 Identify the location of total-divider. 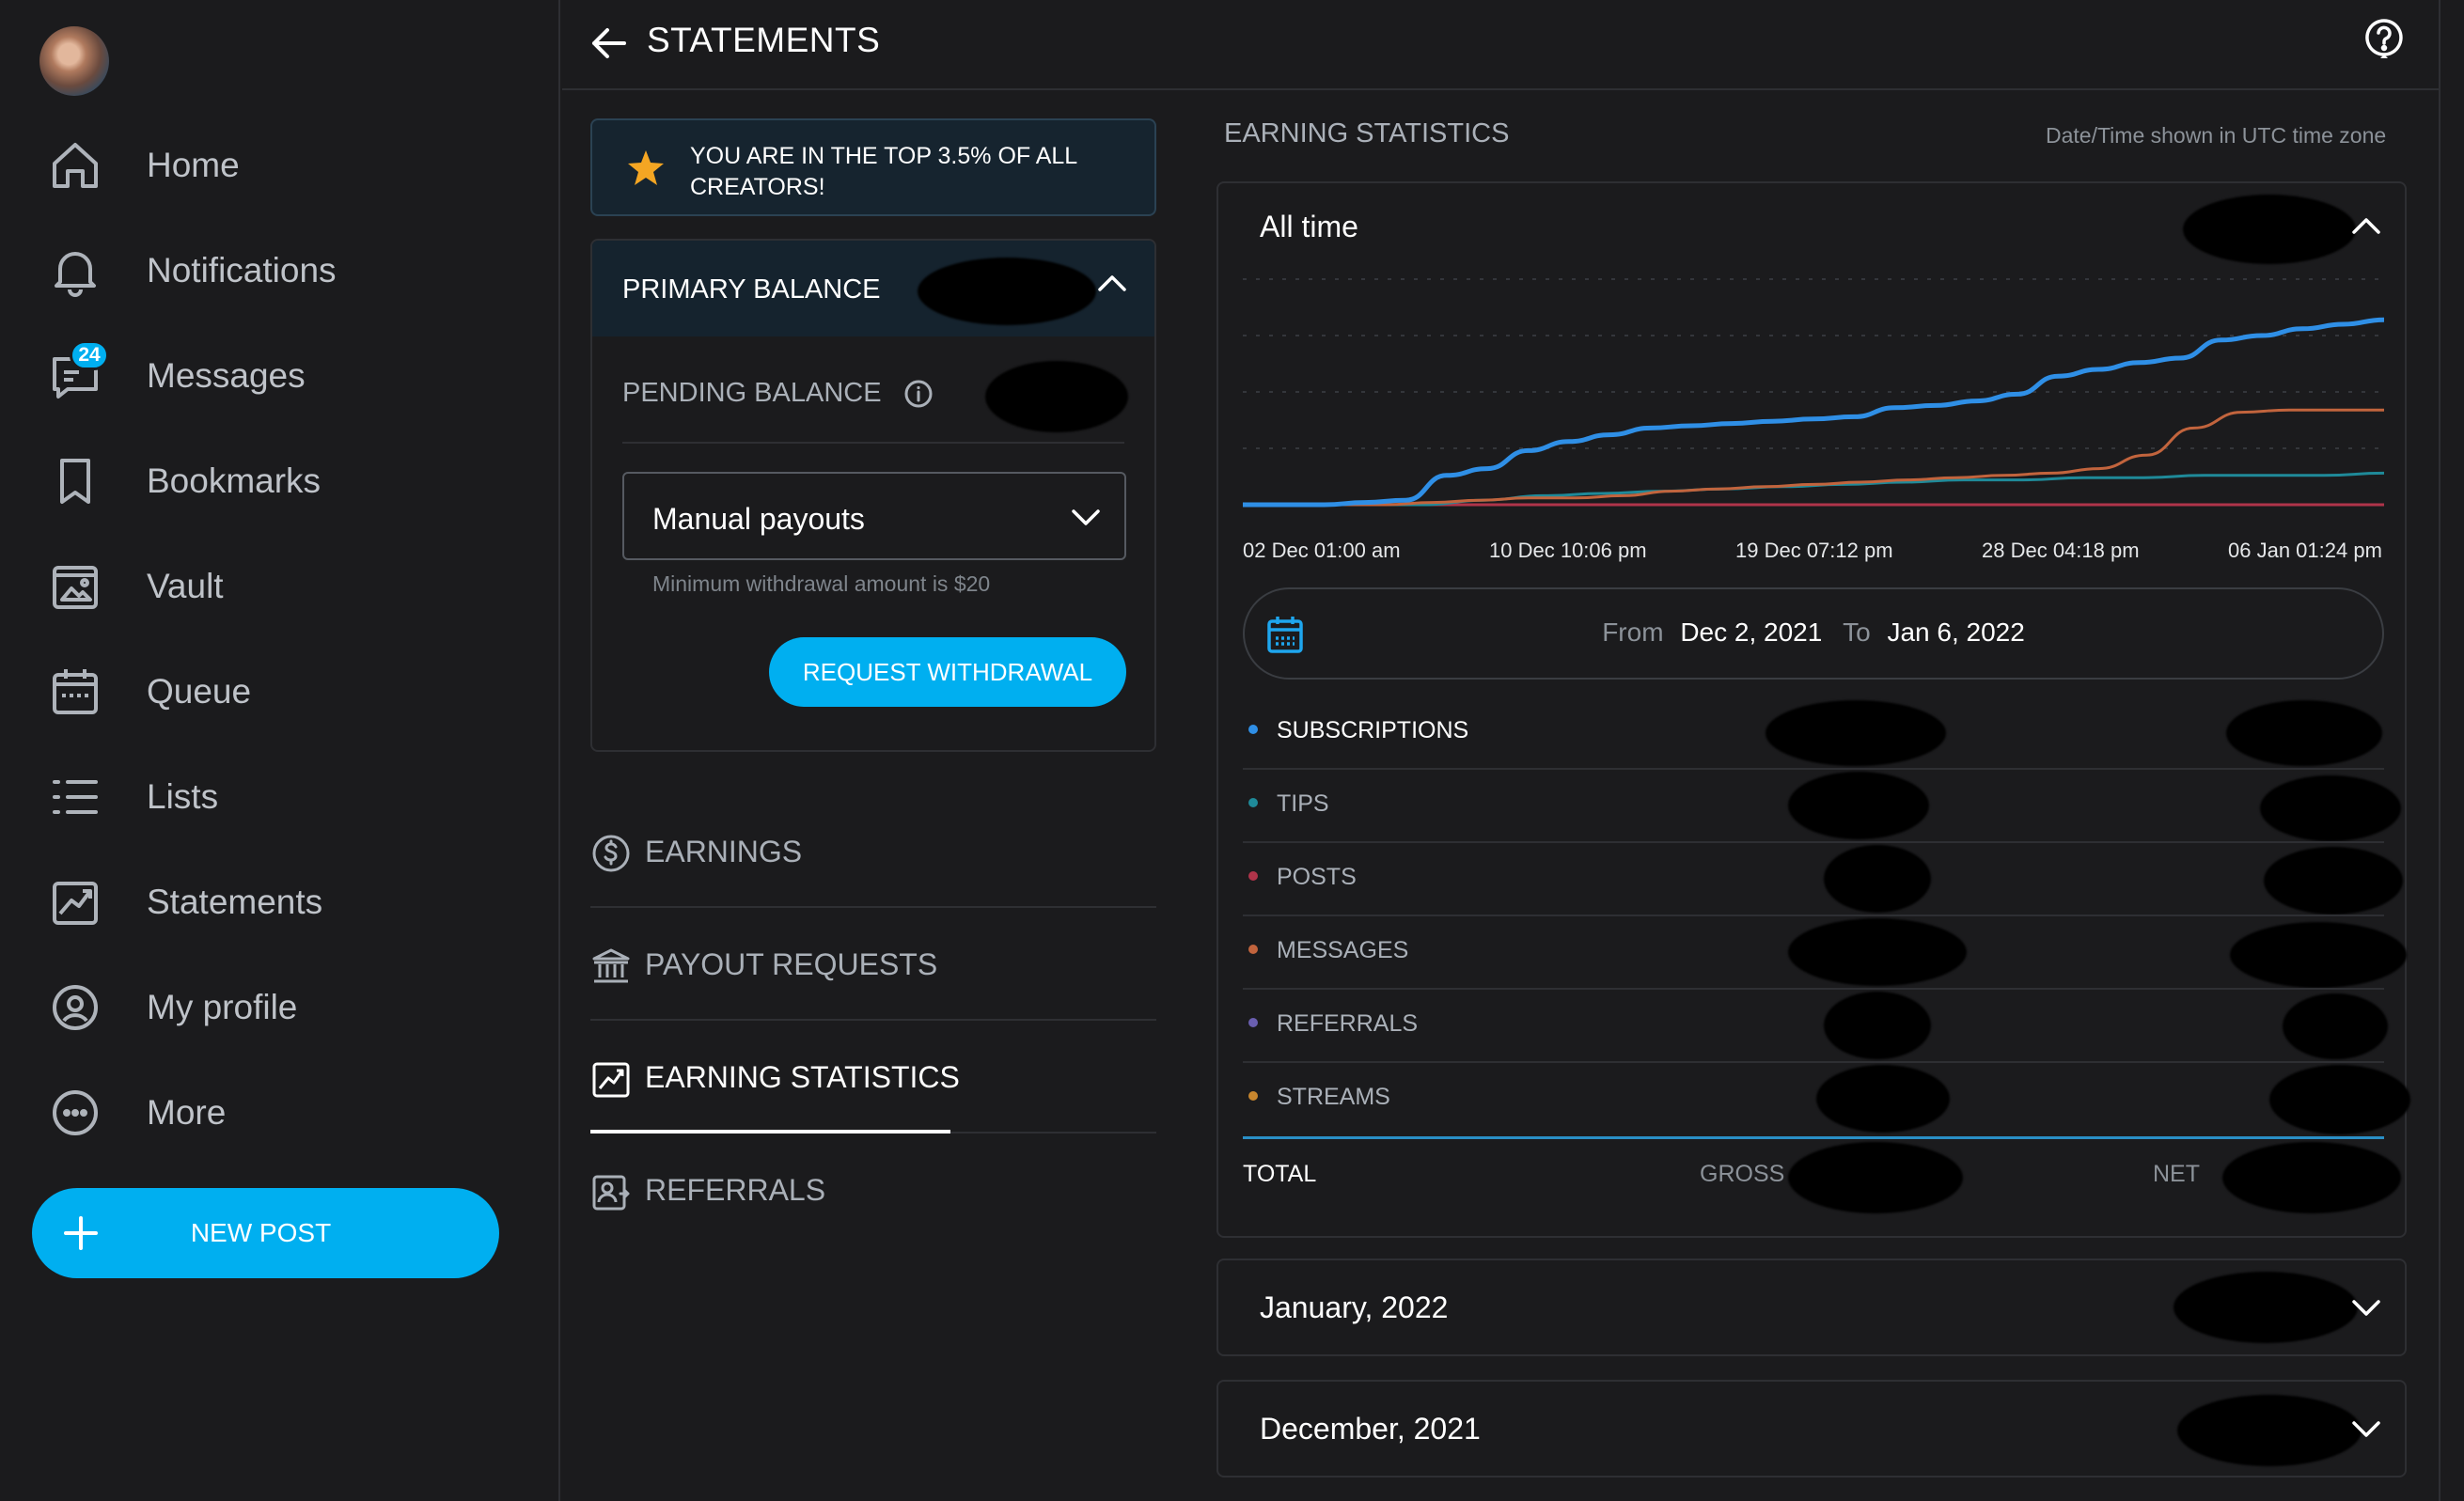
(1813, 1137).